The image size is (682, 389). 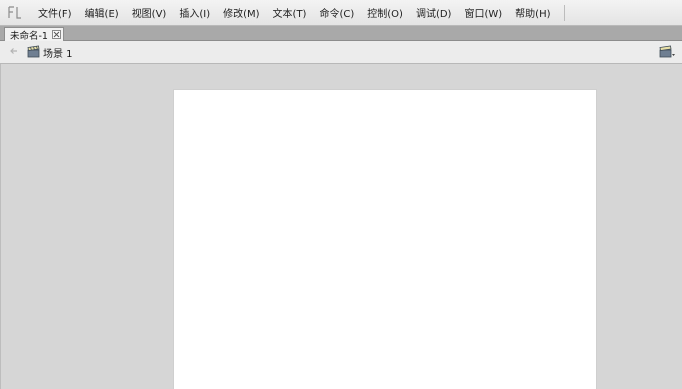 What do you see at coordinates (434, 12) in the screenshot?
I see `menu-debug: 调试(D)` at bounding box center [434, 12].